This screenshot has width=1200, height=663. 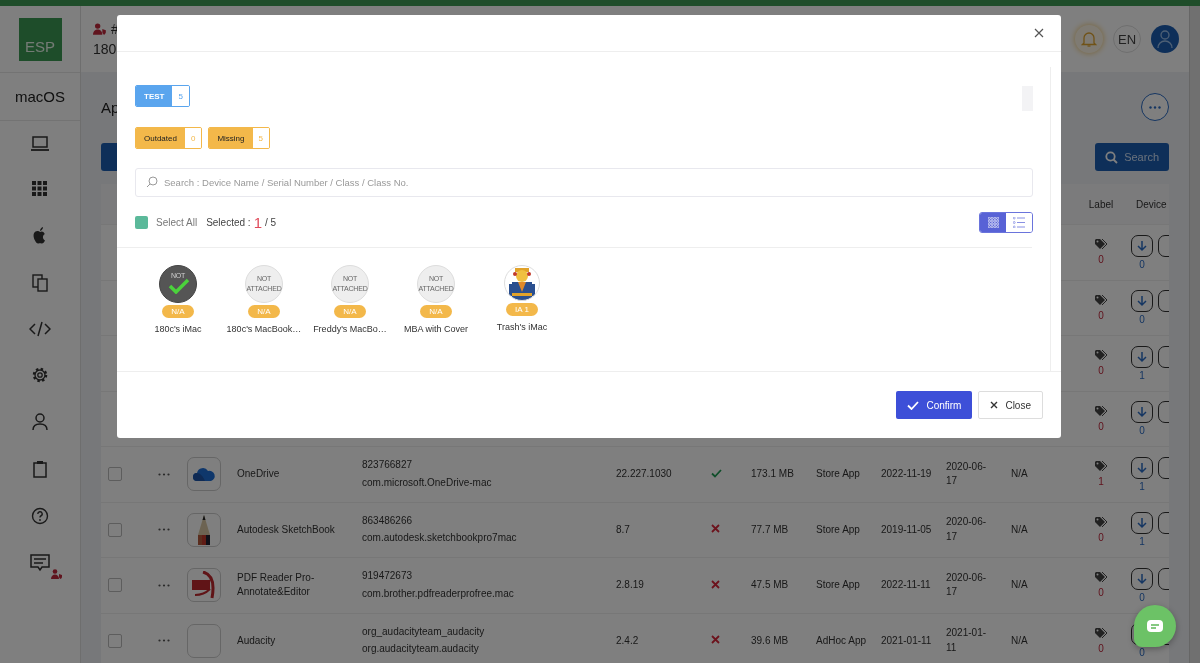 I want to click on language-button: EN, so click(x=1127, y=39).